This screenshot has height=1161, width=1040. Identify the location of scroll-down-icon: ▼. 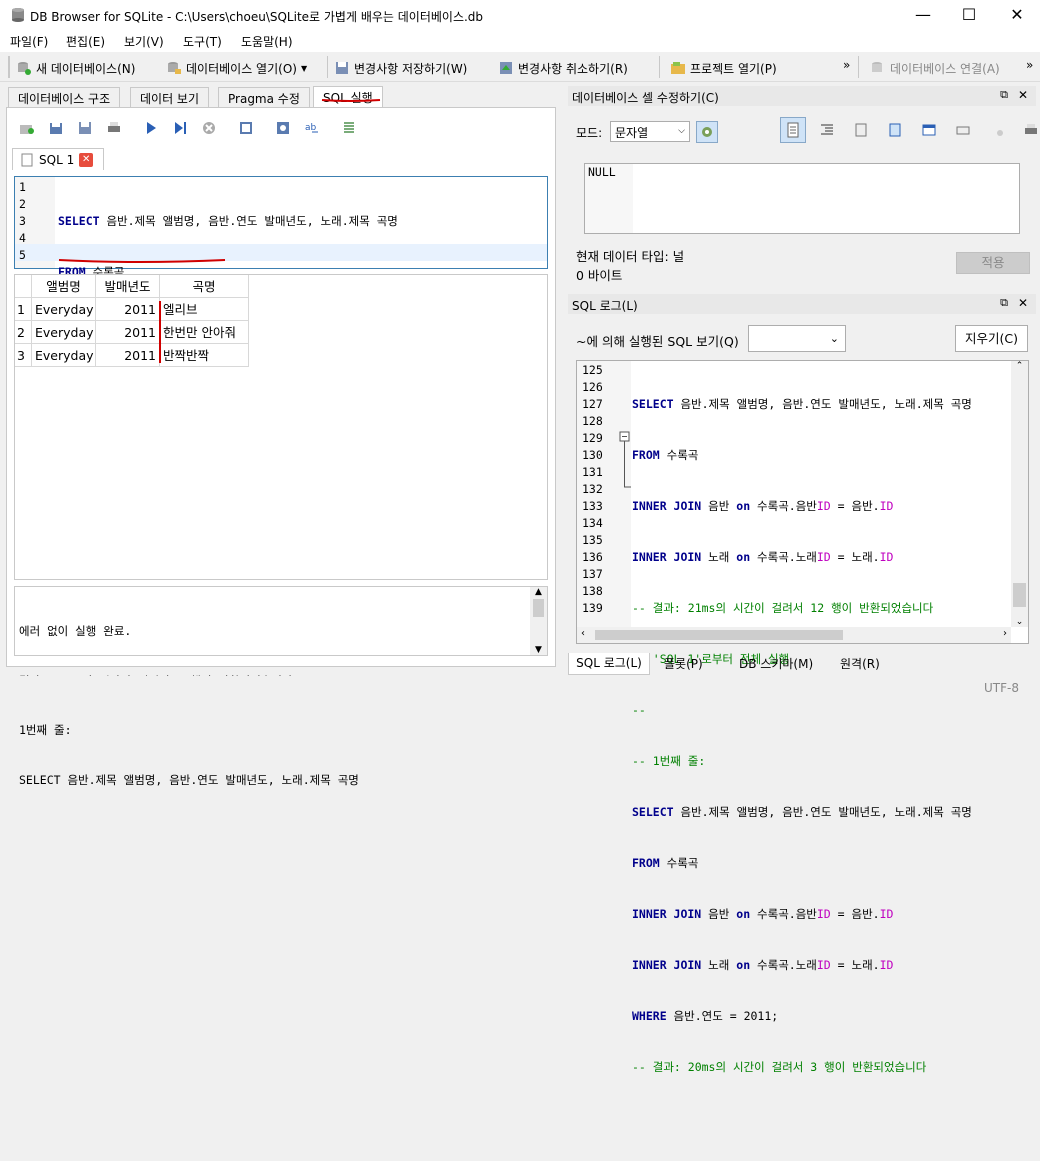
(538, 650).